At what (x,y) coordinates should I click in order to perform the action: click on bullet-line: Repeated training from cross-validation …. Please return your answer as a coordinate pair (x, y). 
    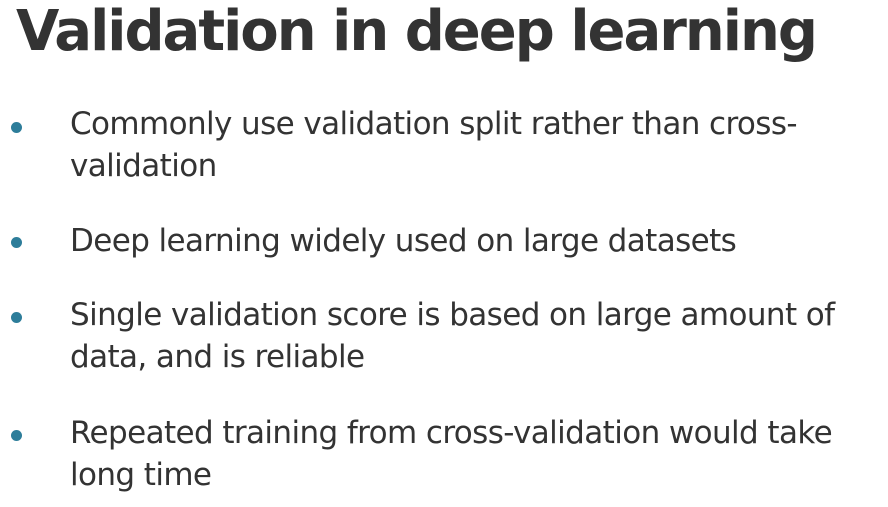
    Looking at the image, I should click on (451, 433).